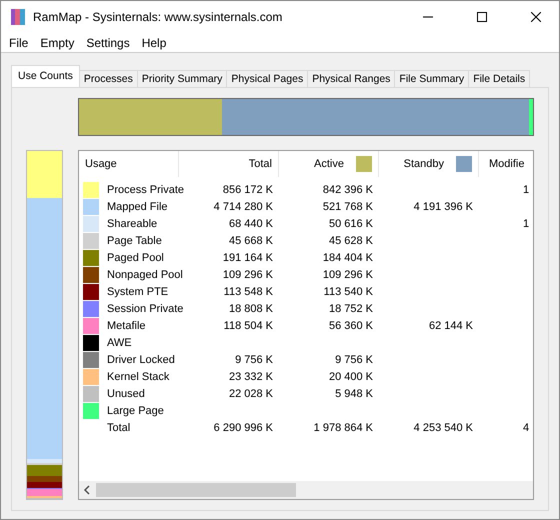 The image size is (560, 520). I want to click on table-cell-text: 184 404 K, so click(348, 258).